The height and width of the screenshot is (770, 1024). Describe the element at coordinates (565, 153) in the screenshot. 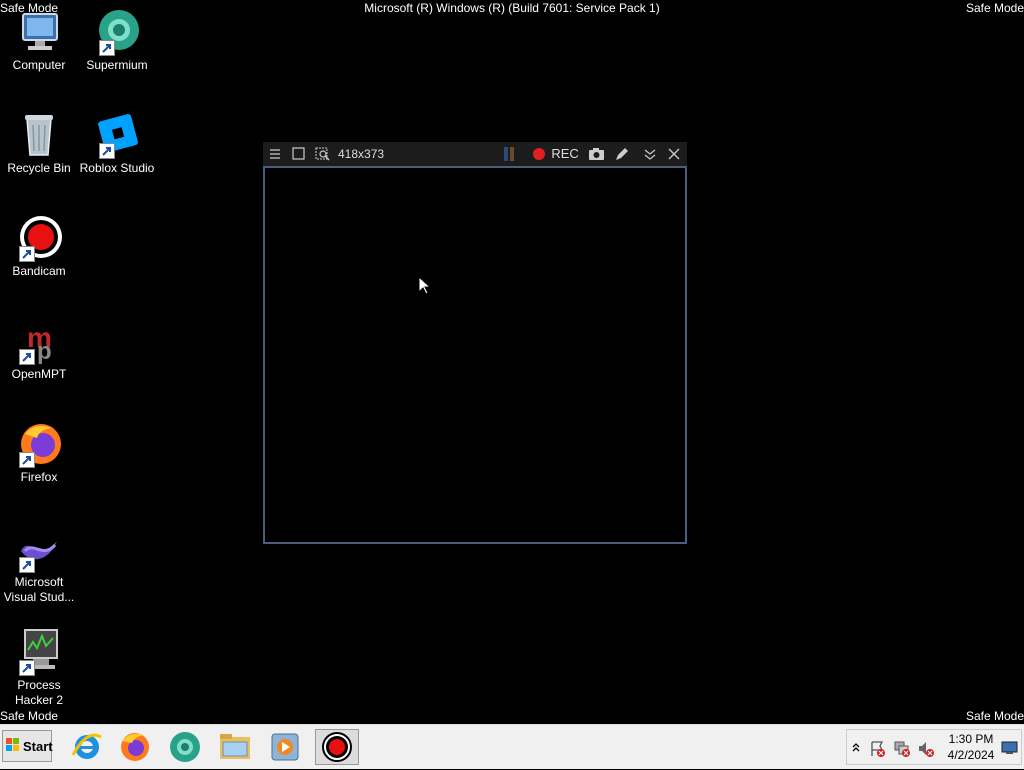

I see `record-button-label: REC` at that location.